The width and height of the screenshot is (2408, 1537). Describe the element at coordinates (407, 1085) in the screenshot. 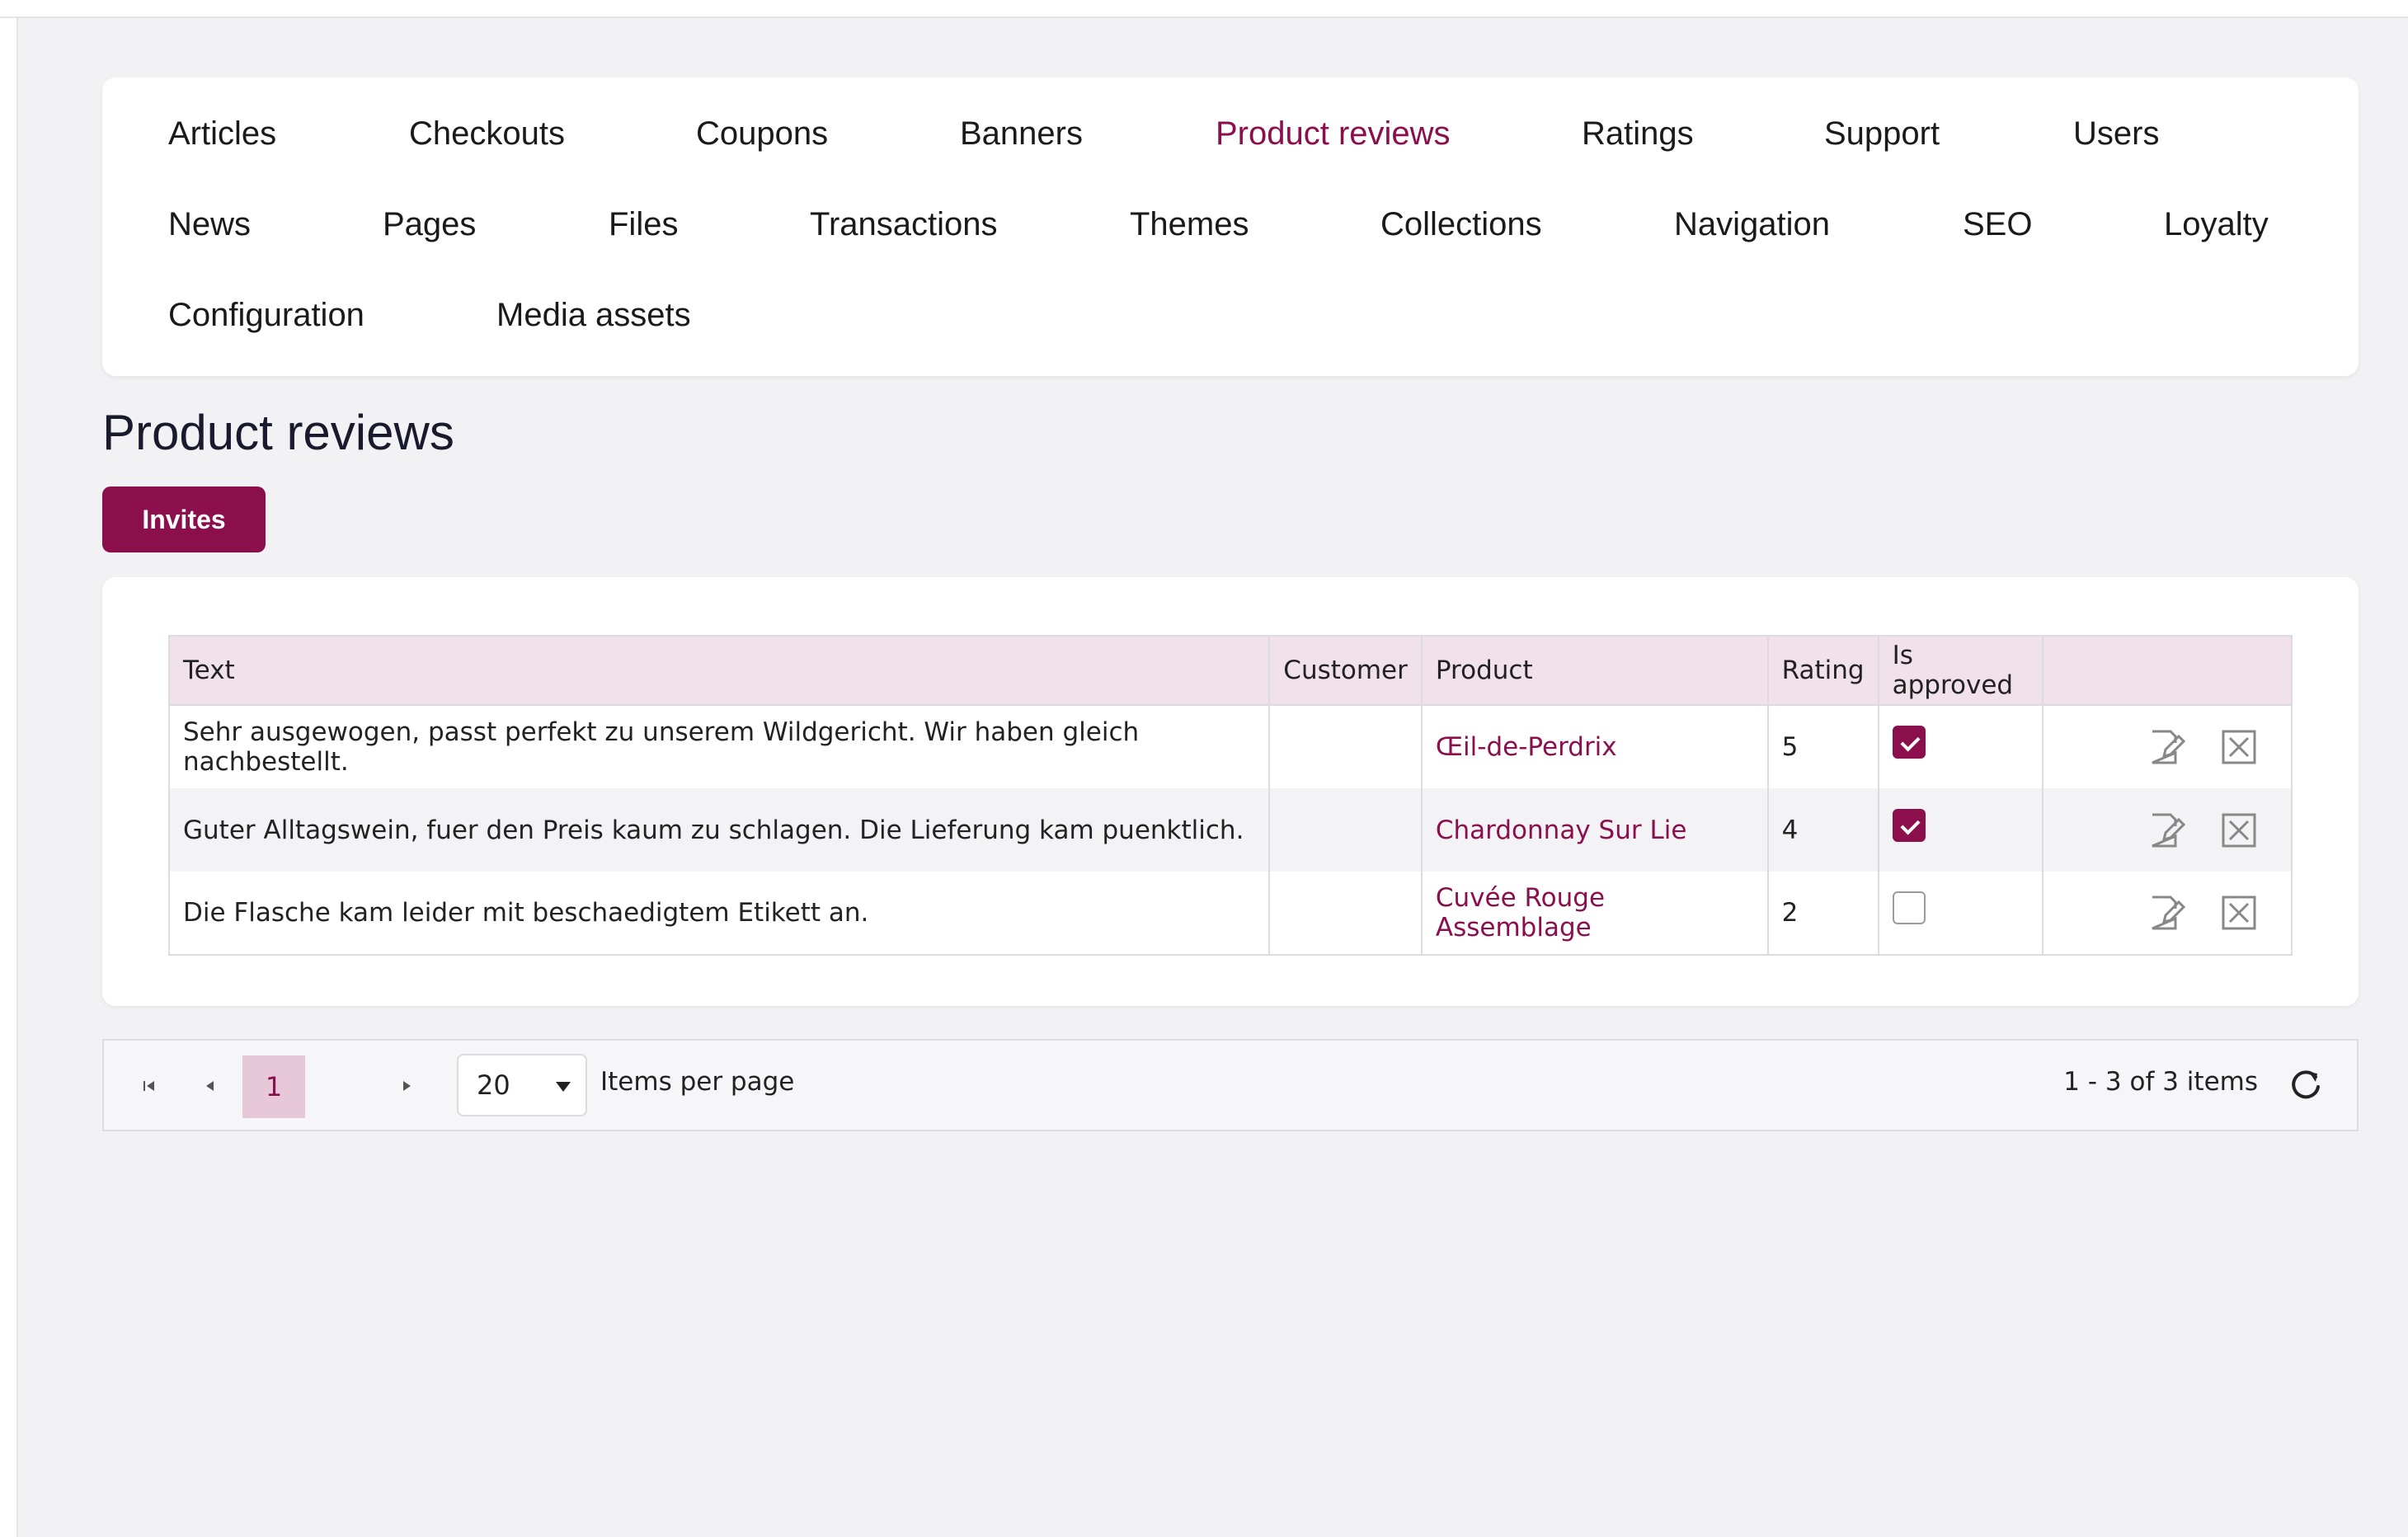

I see `pager-overlay` at that location.